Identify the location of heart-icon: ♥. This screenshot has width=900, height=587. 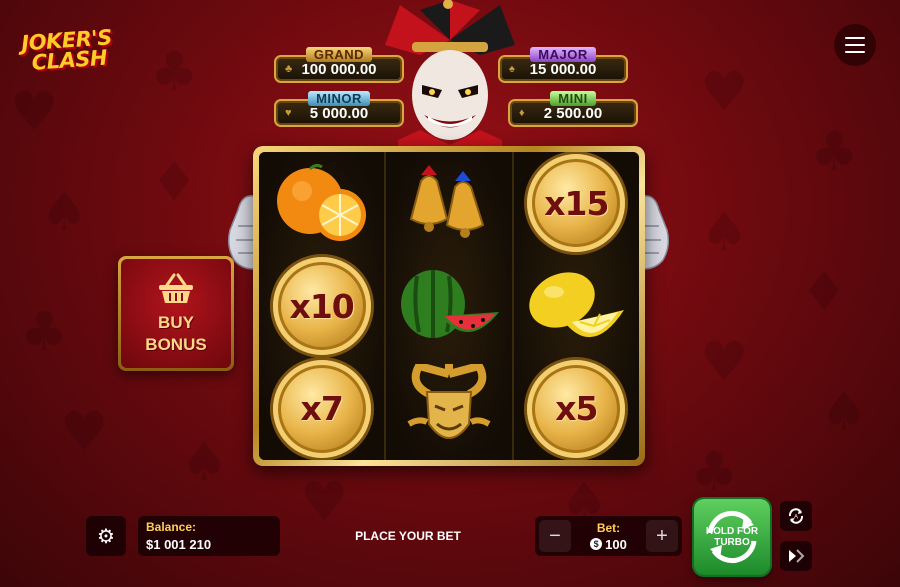
(288, 113).